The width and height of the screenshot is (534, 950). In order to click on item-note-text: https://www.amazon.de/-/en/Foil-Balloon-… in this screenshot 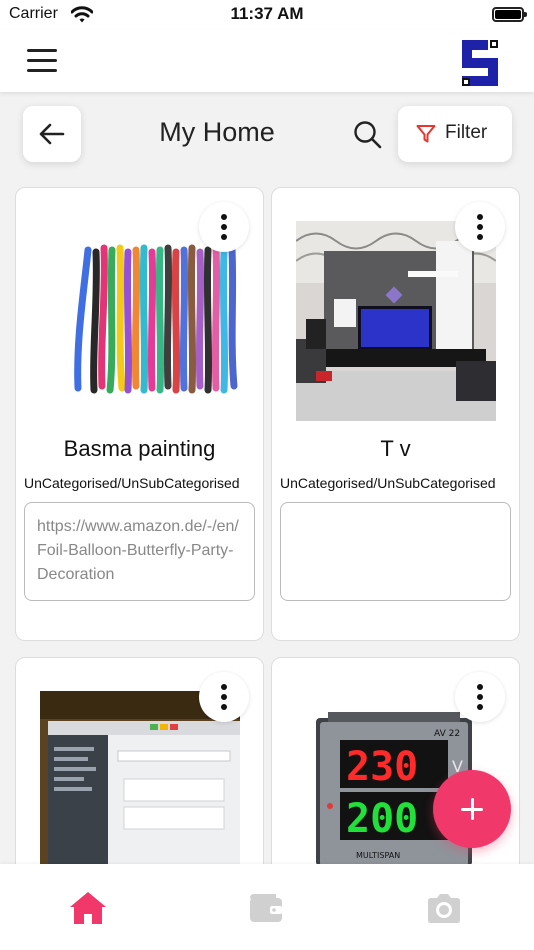, I will do `click(138, 550)`.